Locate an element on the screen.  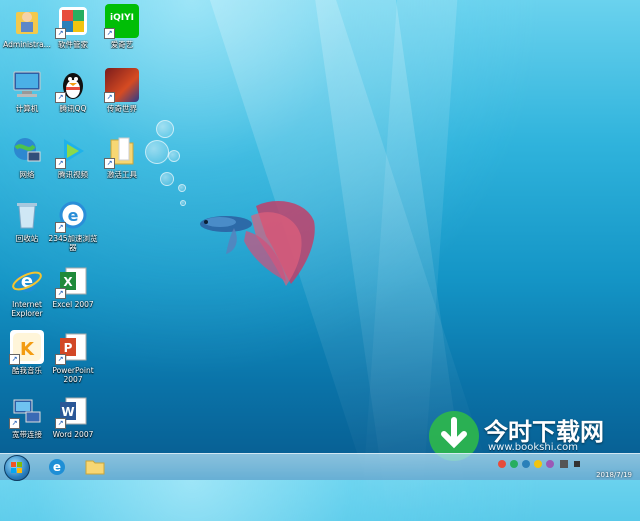
desktop-icon-powerpoint: P ↗ PowerPoint 2007 is located at coordinates (73, 357).